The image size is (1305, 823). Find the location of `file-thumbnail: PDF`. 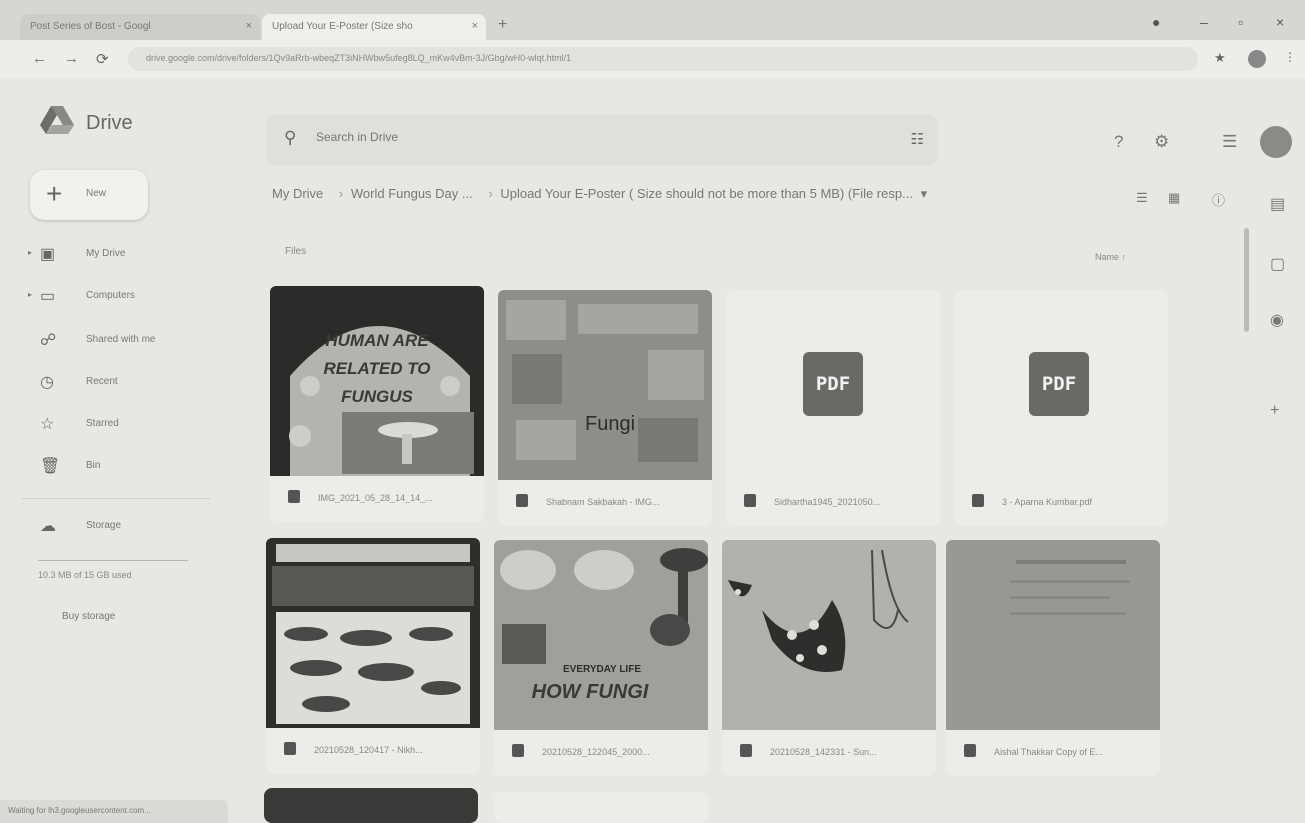

file-thumbnail: PDF is located at coordinates (1061, 385).